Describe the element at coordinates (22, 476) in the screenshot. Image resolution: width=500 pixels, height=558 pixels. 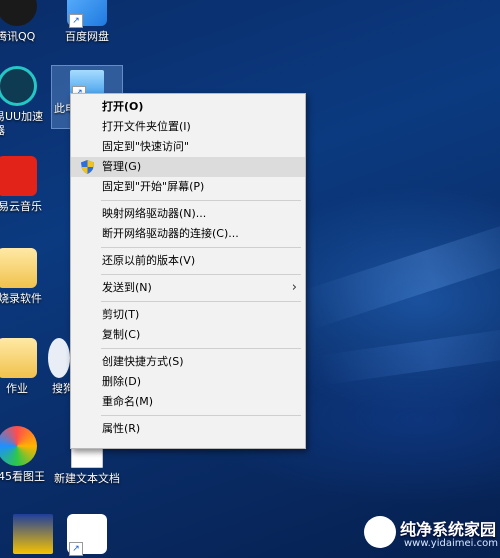
I see `desktop-icon-label: 45看图王` at that location.